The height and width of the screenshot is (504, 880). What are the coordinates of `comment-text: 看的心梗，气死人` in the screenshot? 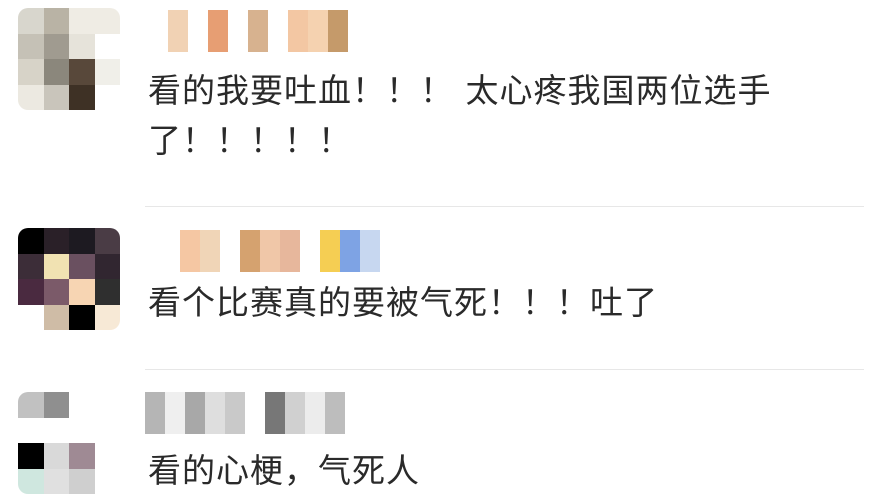 It's located at (284, 470).